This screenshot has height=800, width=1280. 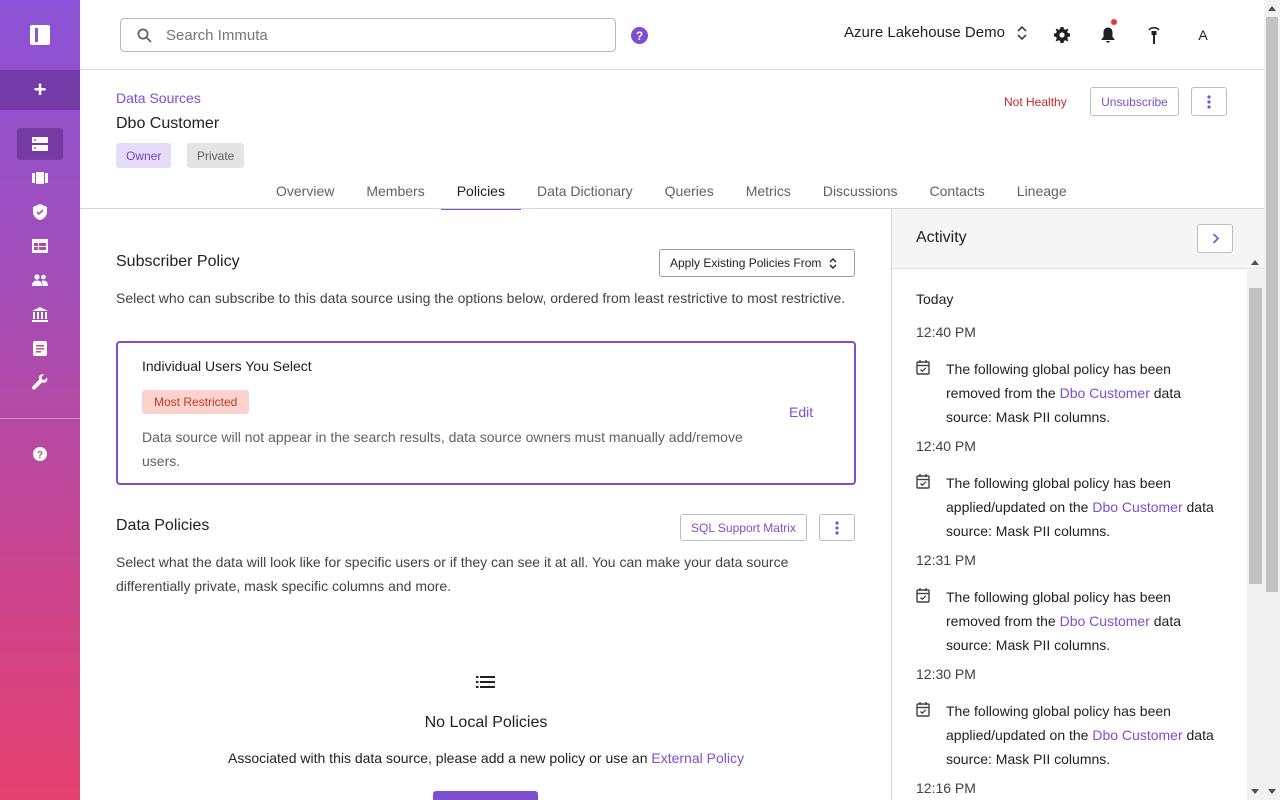 I want to click on sidebar-item-people, so click(x=40, y=280).